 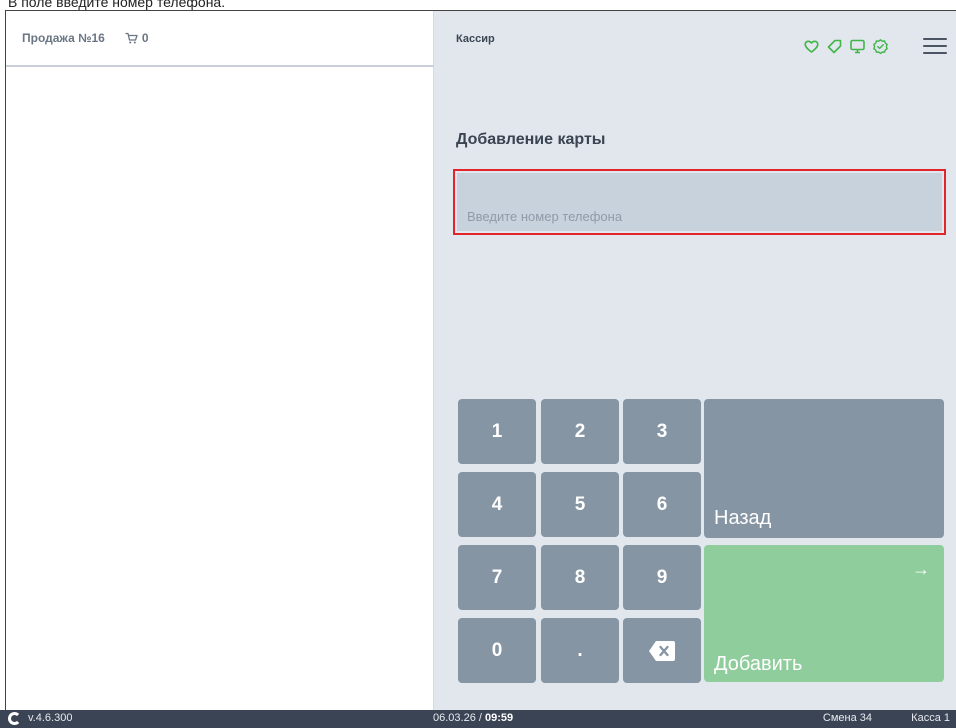 What do you see at coordinates (935, 46) in the screenshot?
I see `menu-icon` at bounding box center [935, 46].